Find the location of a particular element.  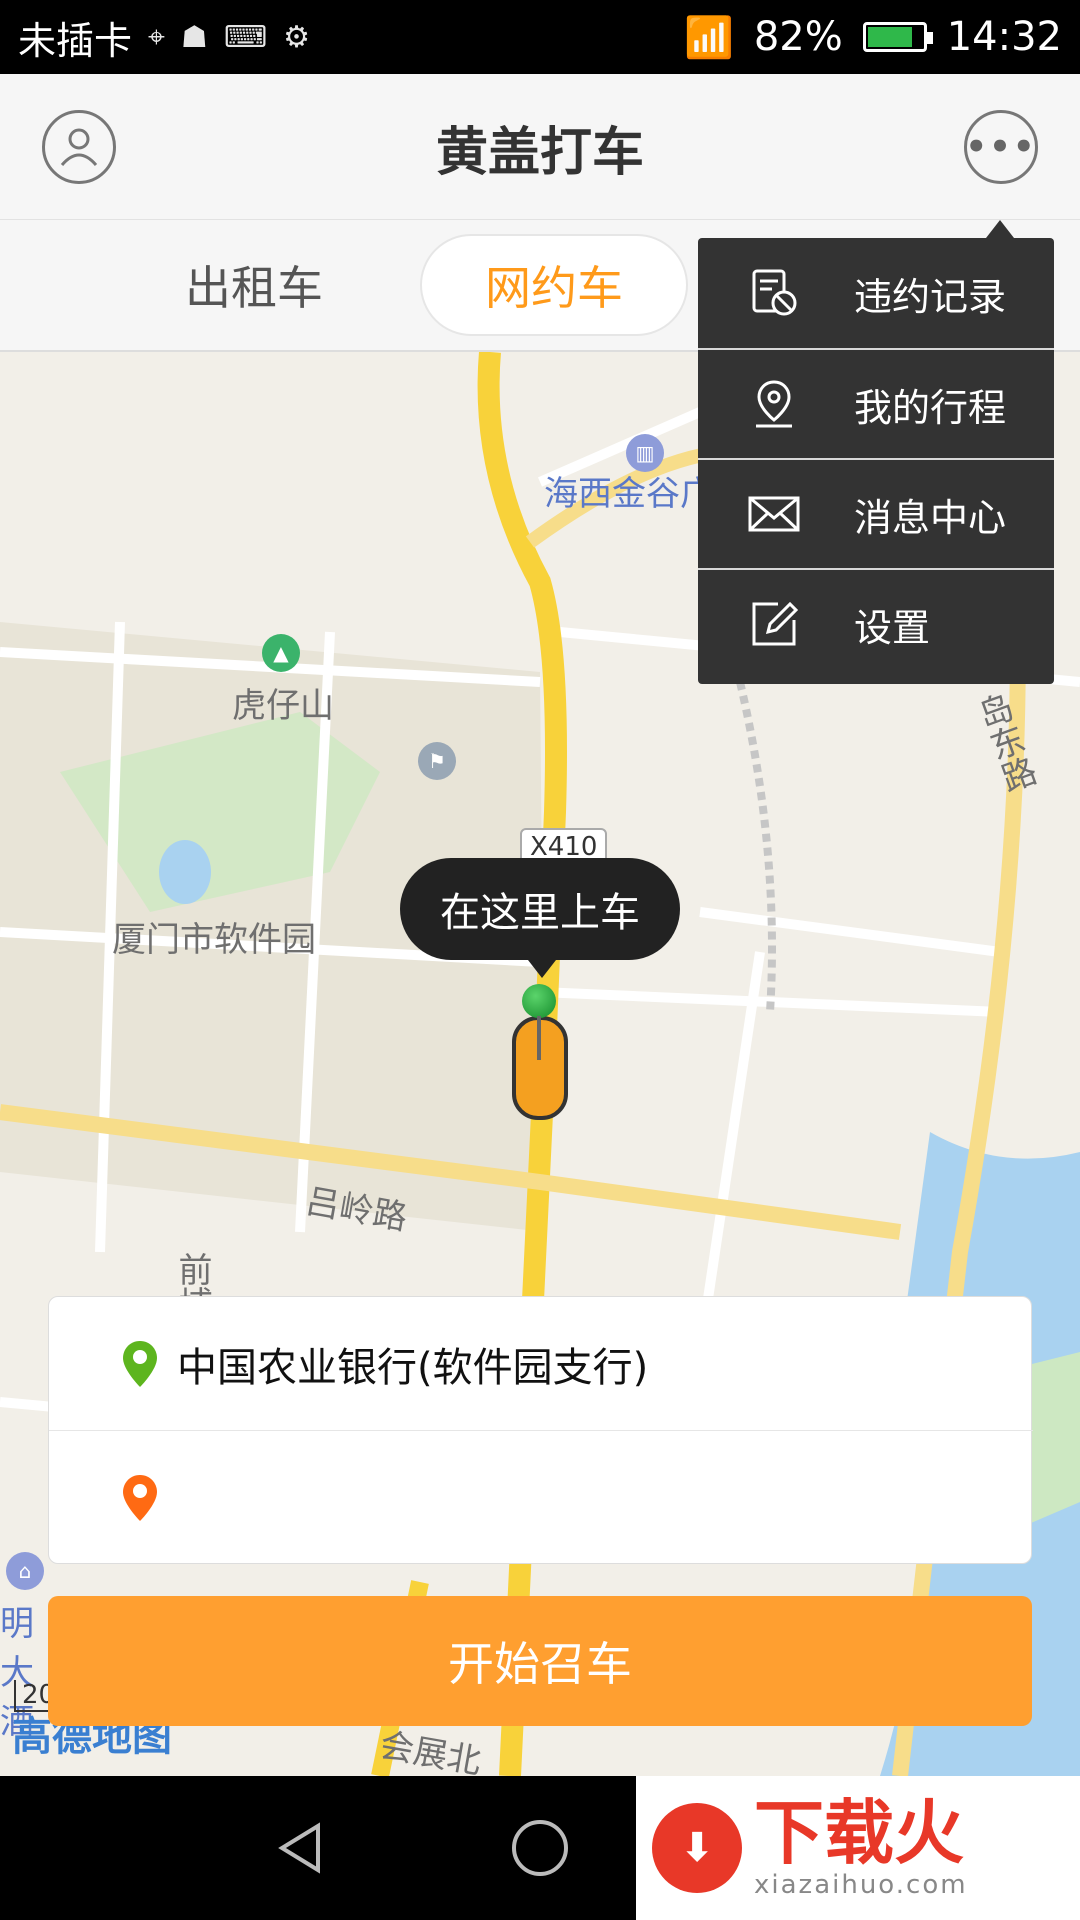

menu-item-settings: 设置 is located at coordinates (876, 623).